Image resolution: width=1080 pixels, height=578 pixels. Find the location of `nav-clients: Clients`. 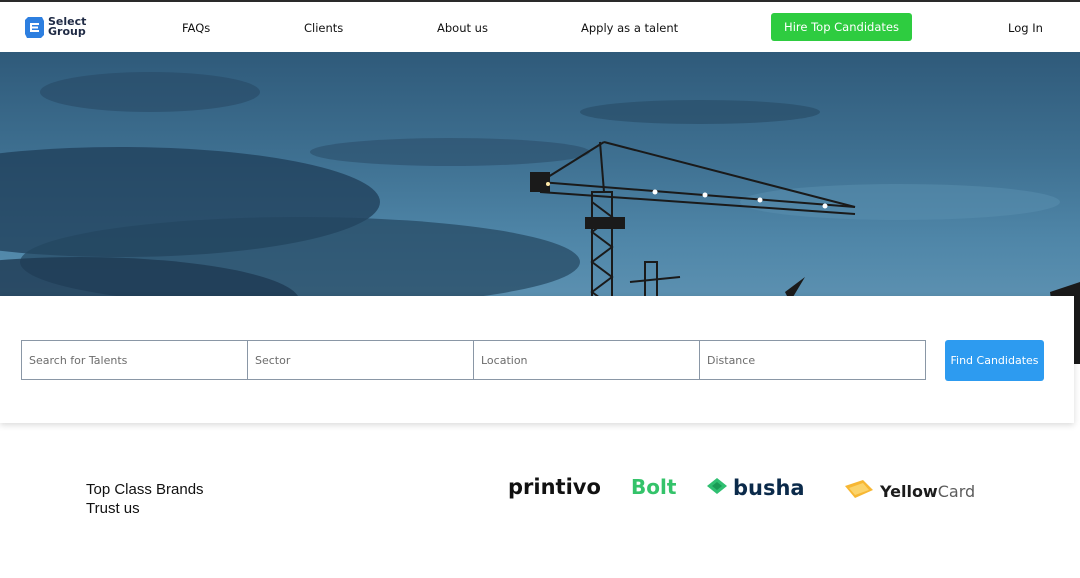

nav-clients: Clients is located at coordinates (323, 28).